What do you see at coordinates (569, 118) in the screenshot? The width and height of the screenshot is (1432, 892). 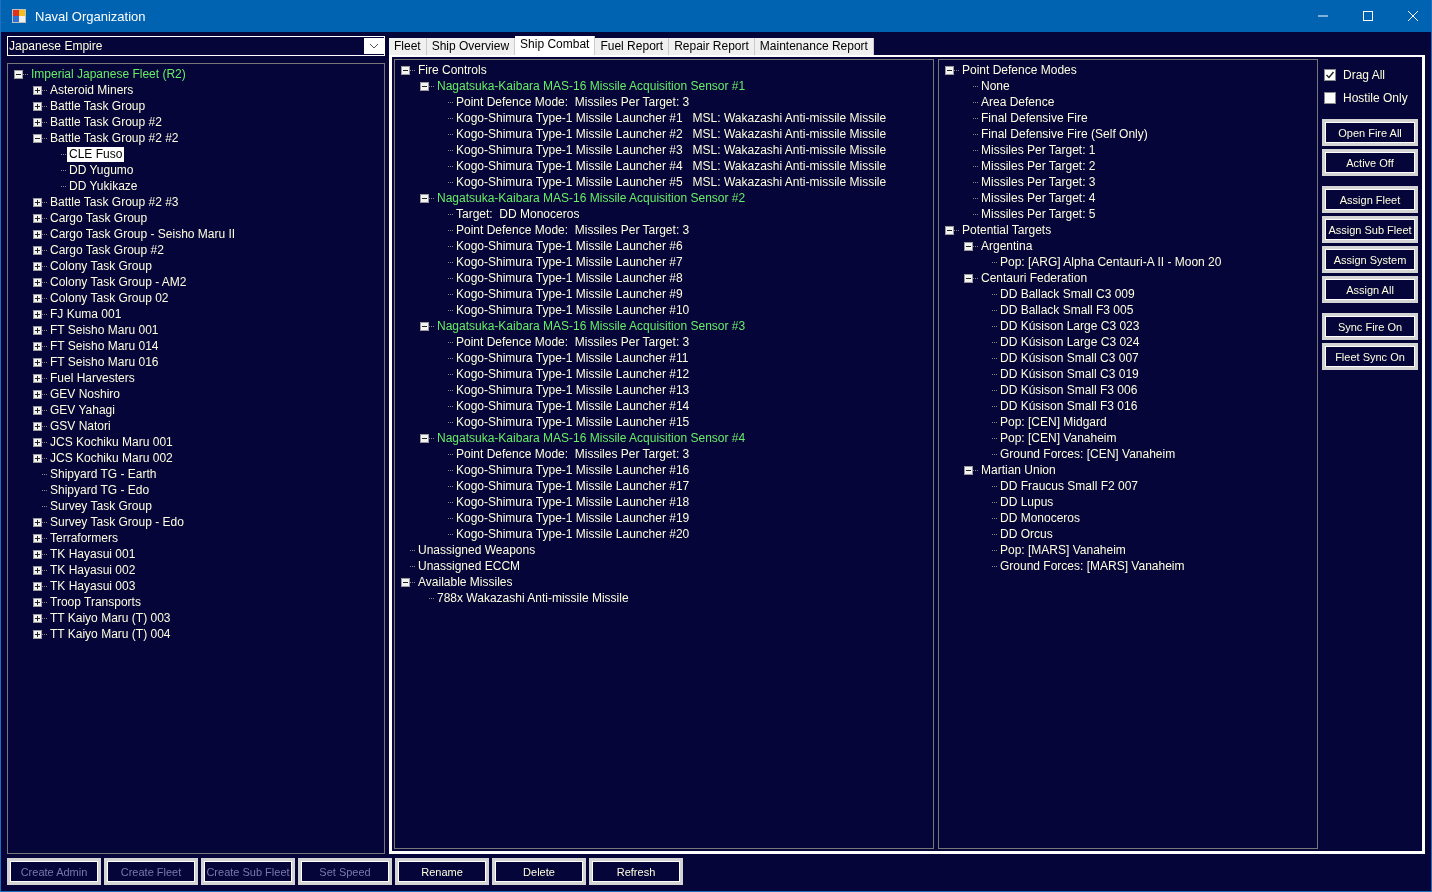 I see `tree-item: Kogo-Shimura Type-1 Missile Launcher #1` at bounding box center [569, 118].